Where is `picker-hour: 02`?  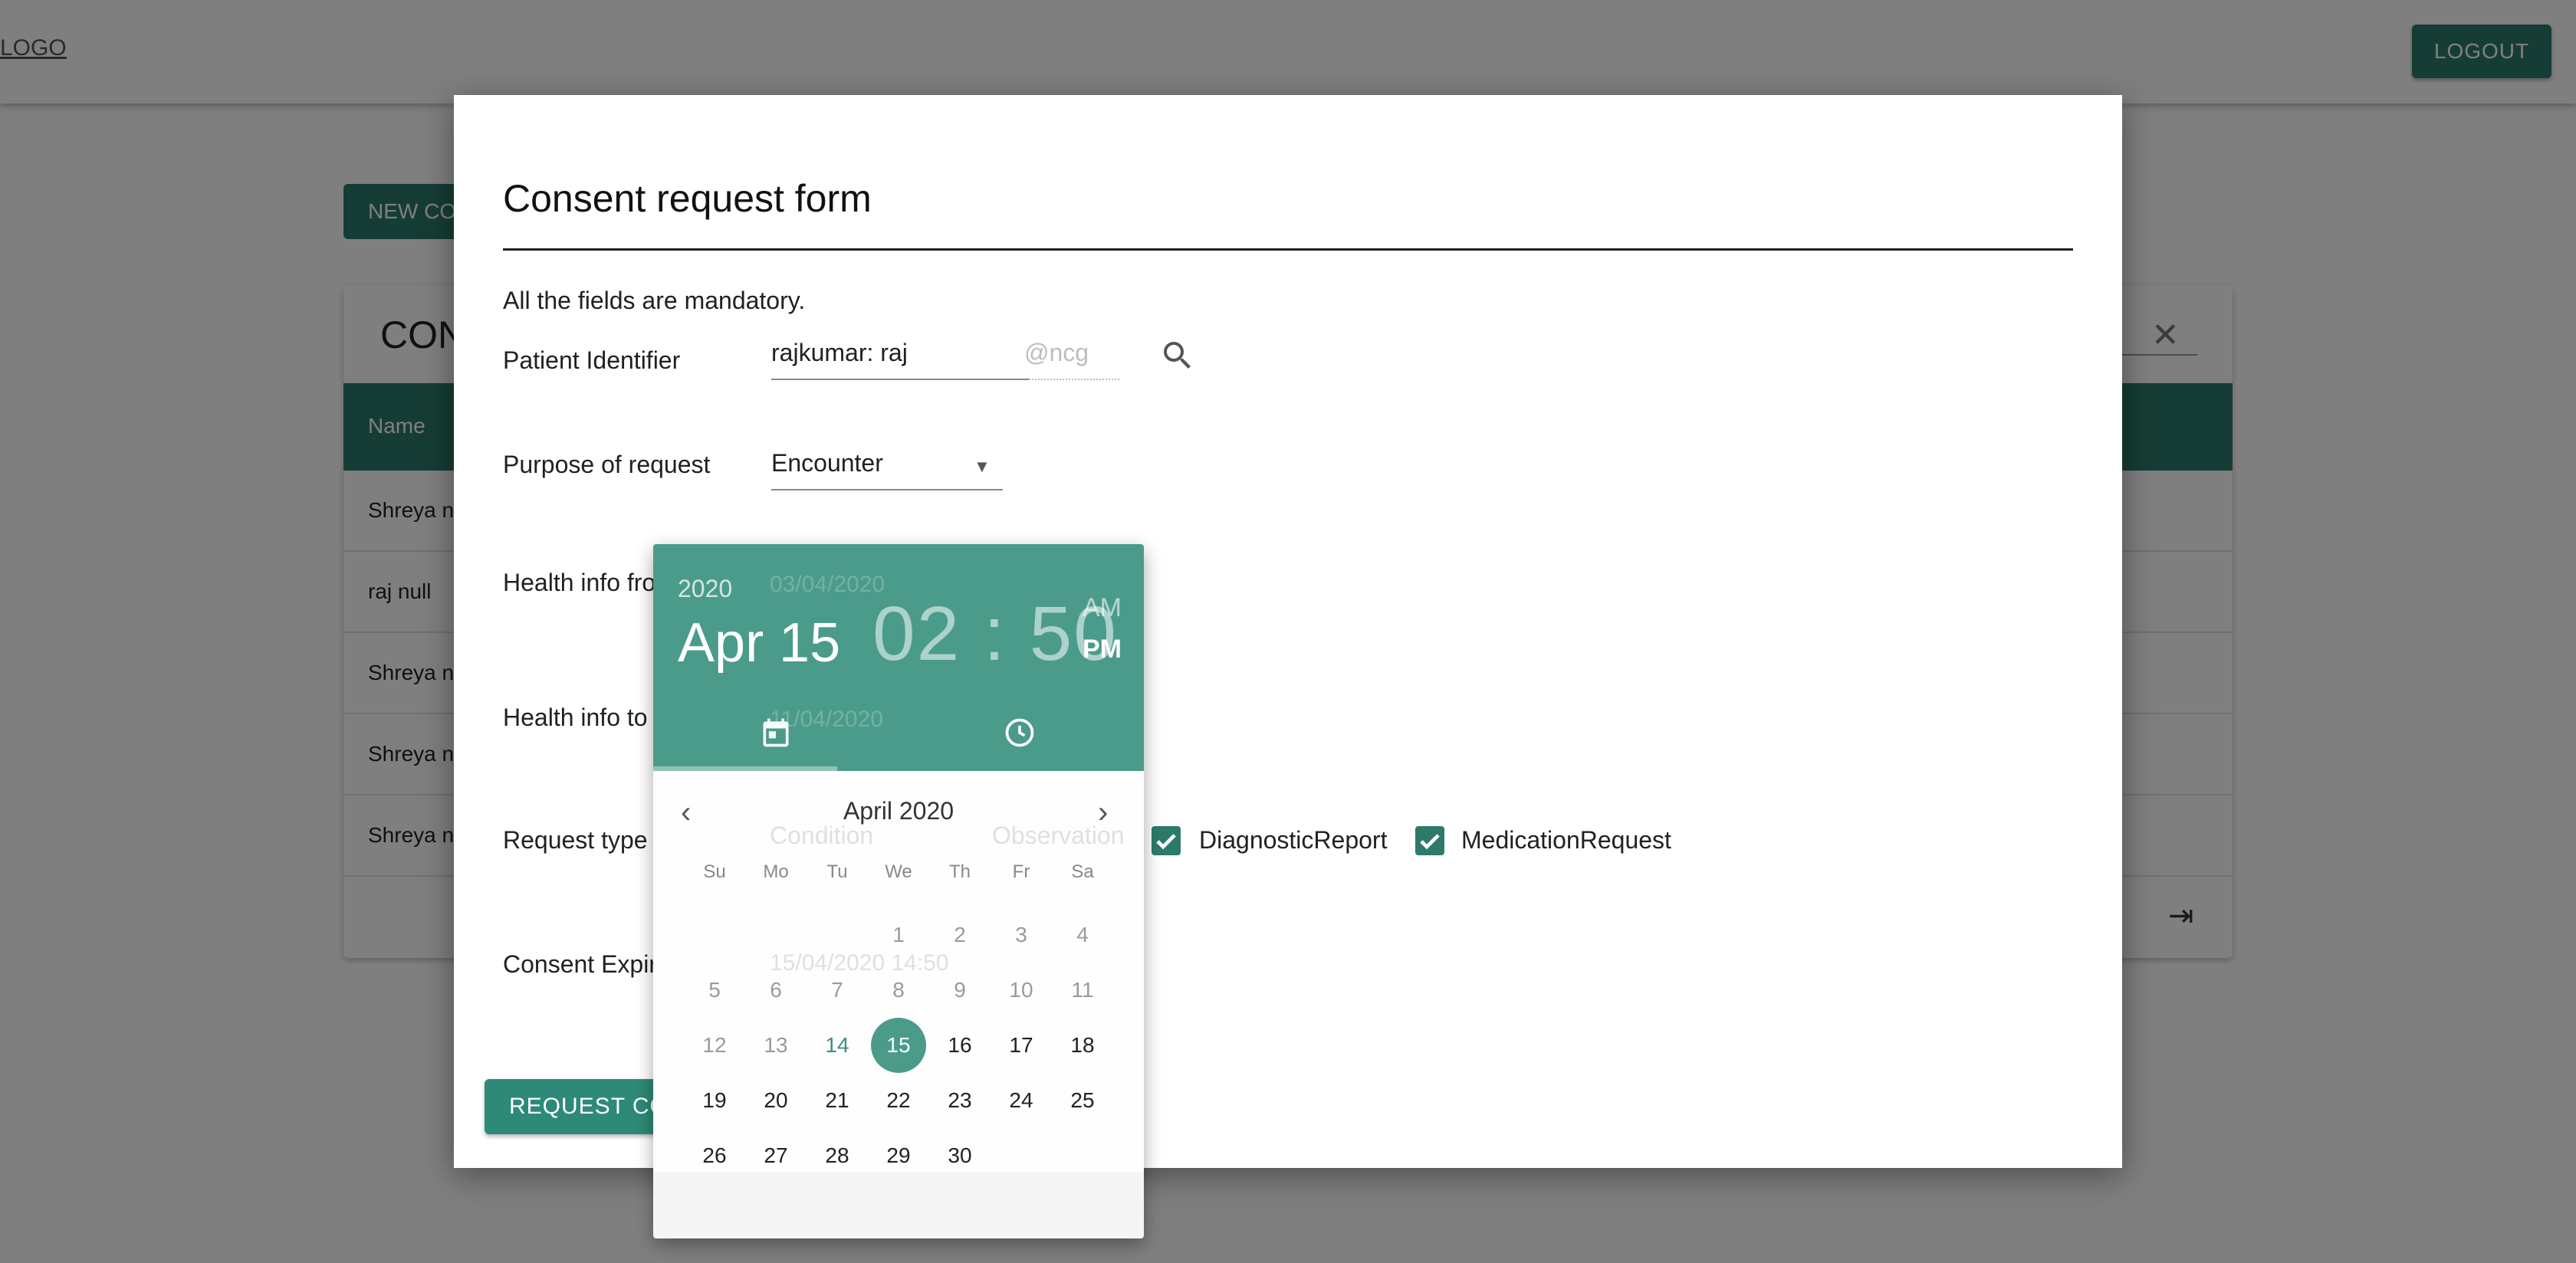
picker-hour: 02 is located at coordinates (917, 634).